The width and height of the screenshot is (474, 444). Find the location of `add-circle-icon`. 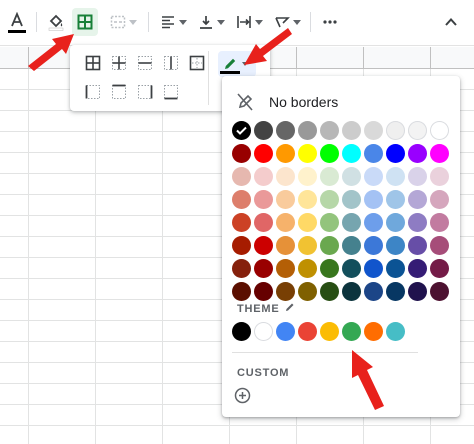

add-circle-icon is located at coordinates (242, 395).